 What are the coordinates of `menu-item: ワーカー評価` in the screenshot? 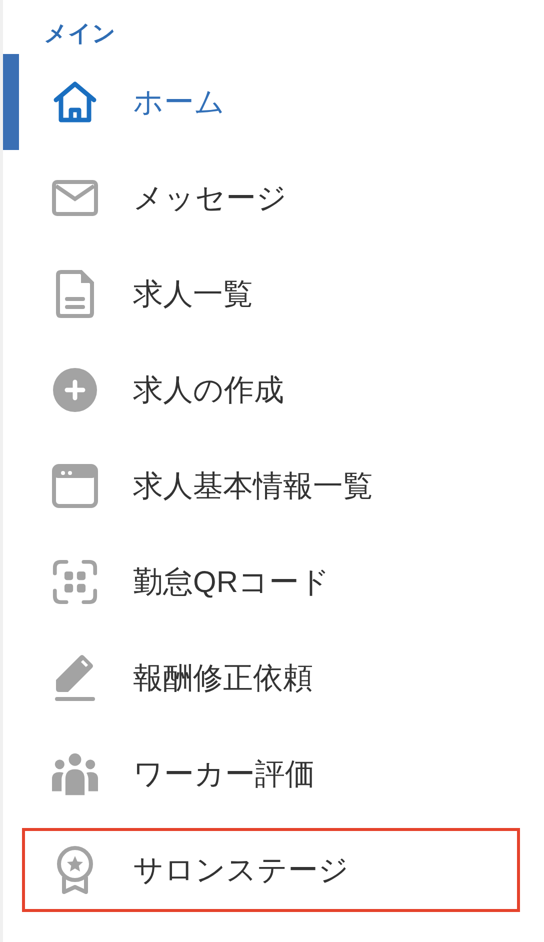 It's located at (281, 774).